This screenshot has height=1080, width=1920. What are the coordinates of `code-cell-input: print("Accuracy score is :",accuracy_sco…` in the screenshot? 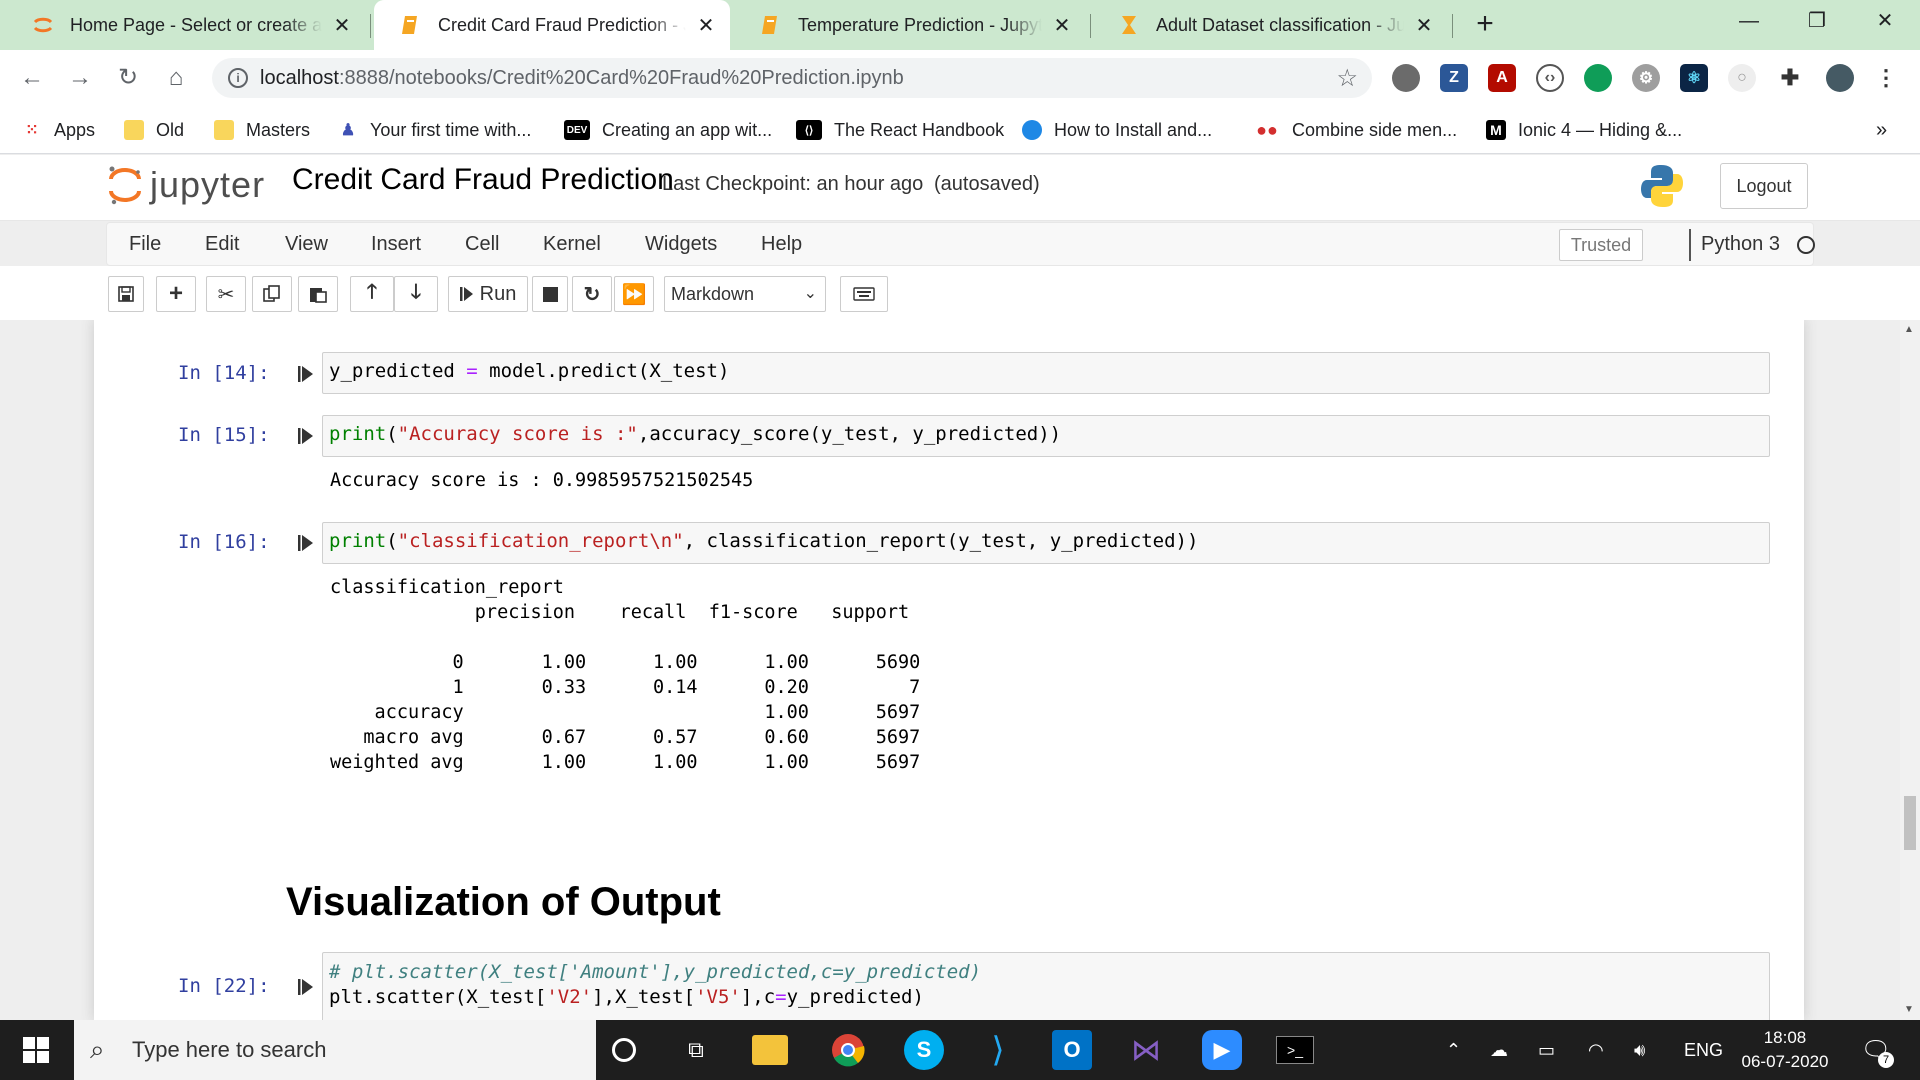 It's located at (1046, 436).